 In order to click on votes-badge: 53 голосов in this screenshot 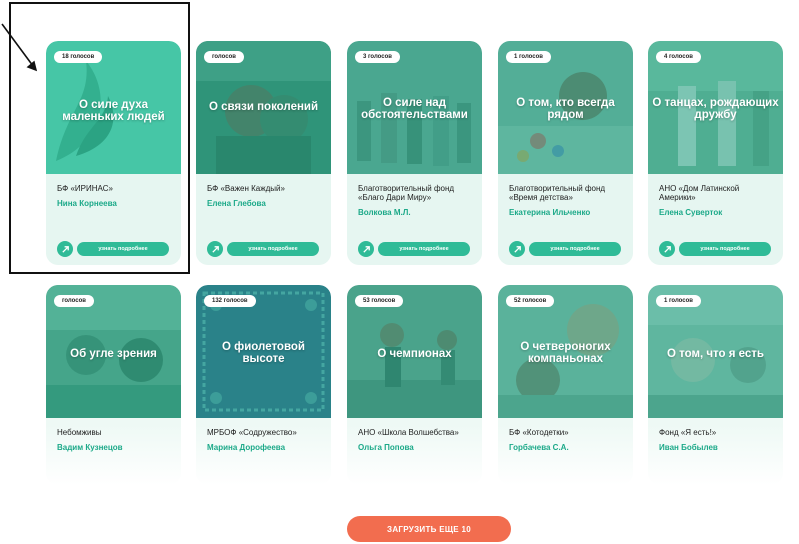, I will do `click(379, 301)`.